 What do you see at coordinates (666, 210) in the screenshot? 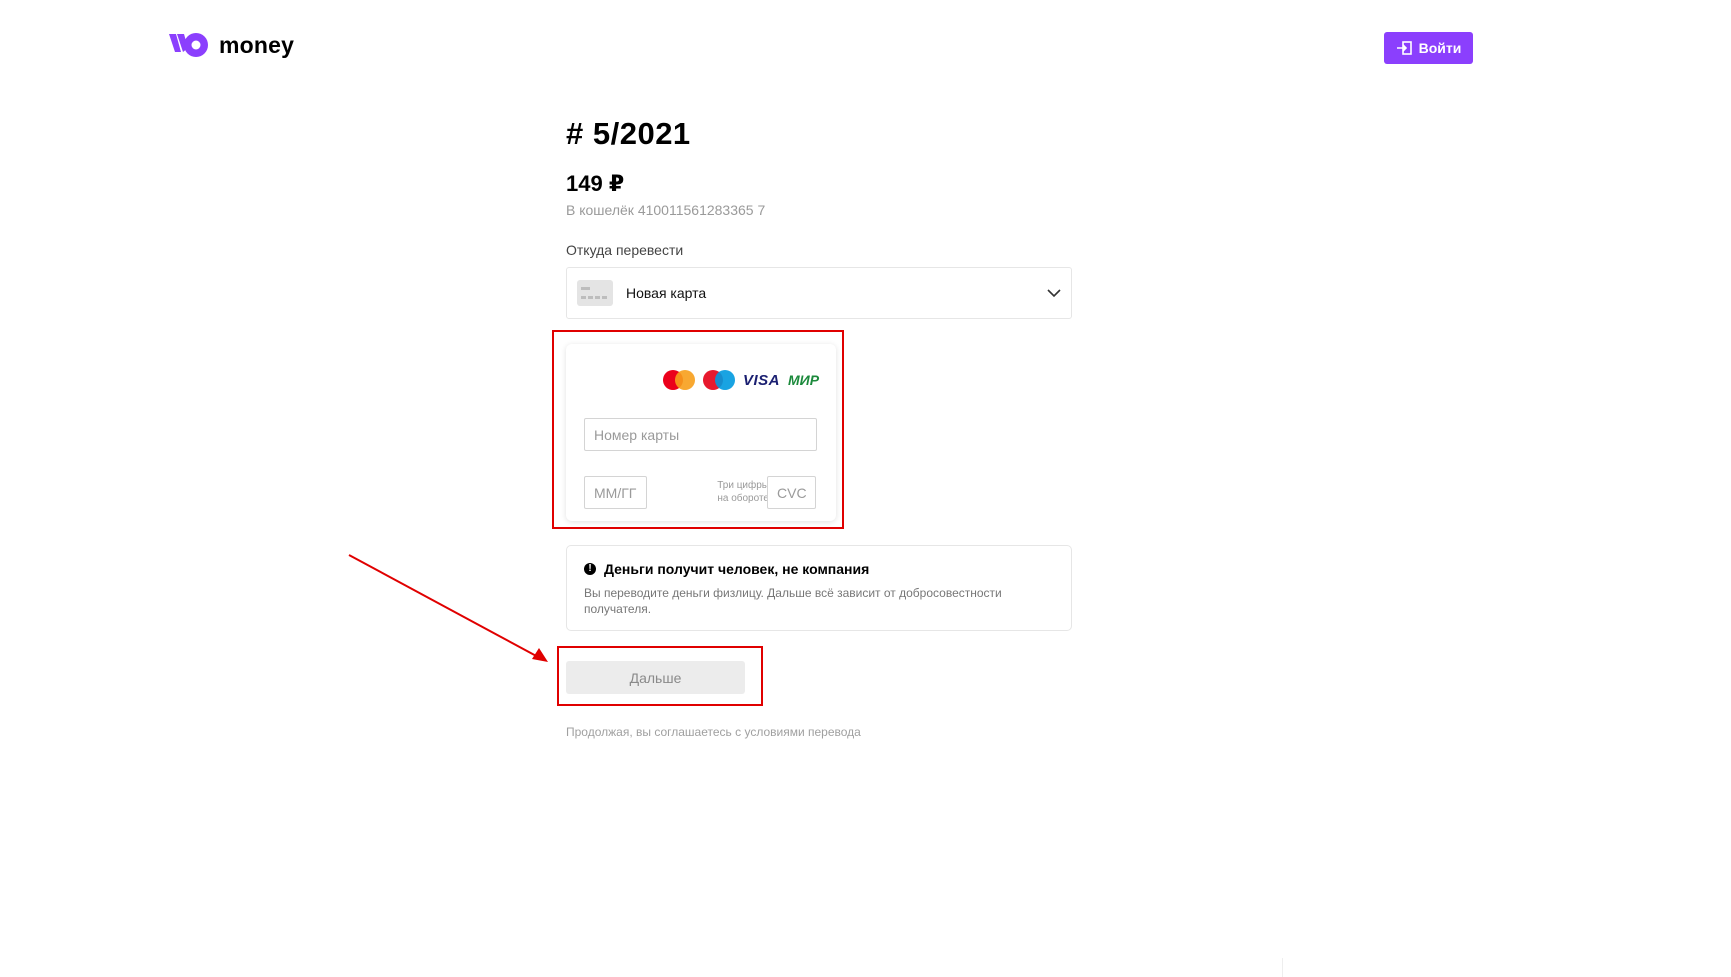
I see `wallet-number: В кошелёк 410011561283365 7` at bounding box center [666, 210].